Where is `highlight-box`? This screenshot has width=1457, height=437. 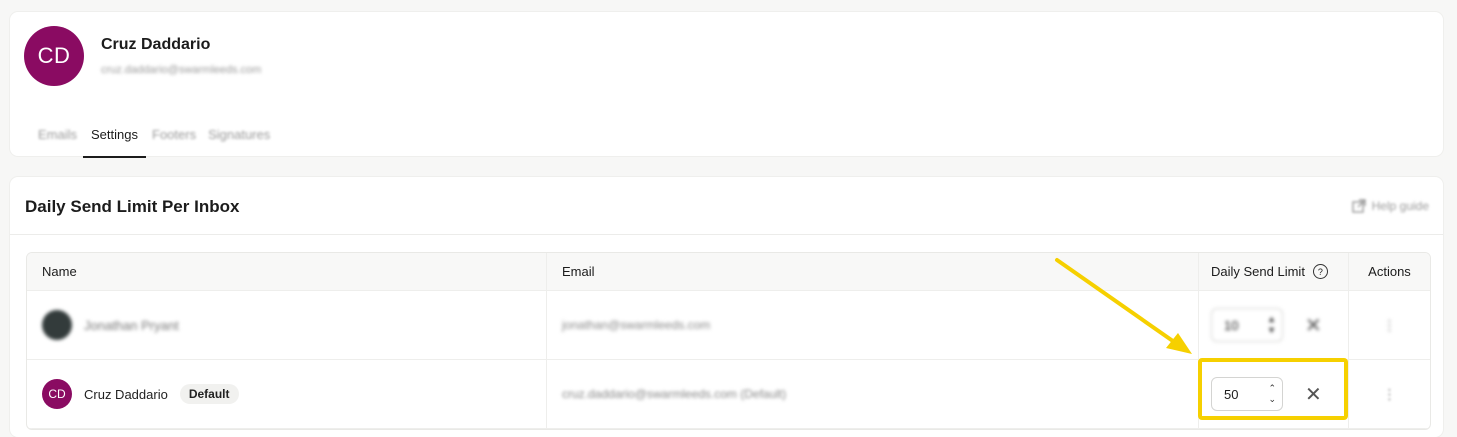
highlight-box is located at coordinates (1273, 389).